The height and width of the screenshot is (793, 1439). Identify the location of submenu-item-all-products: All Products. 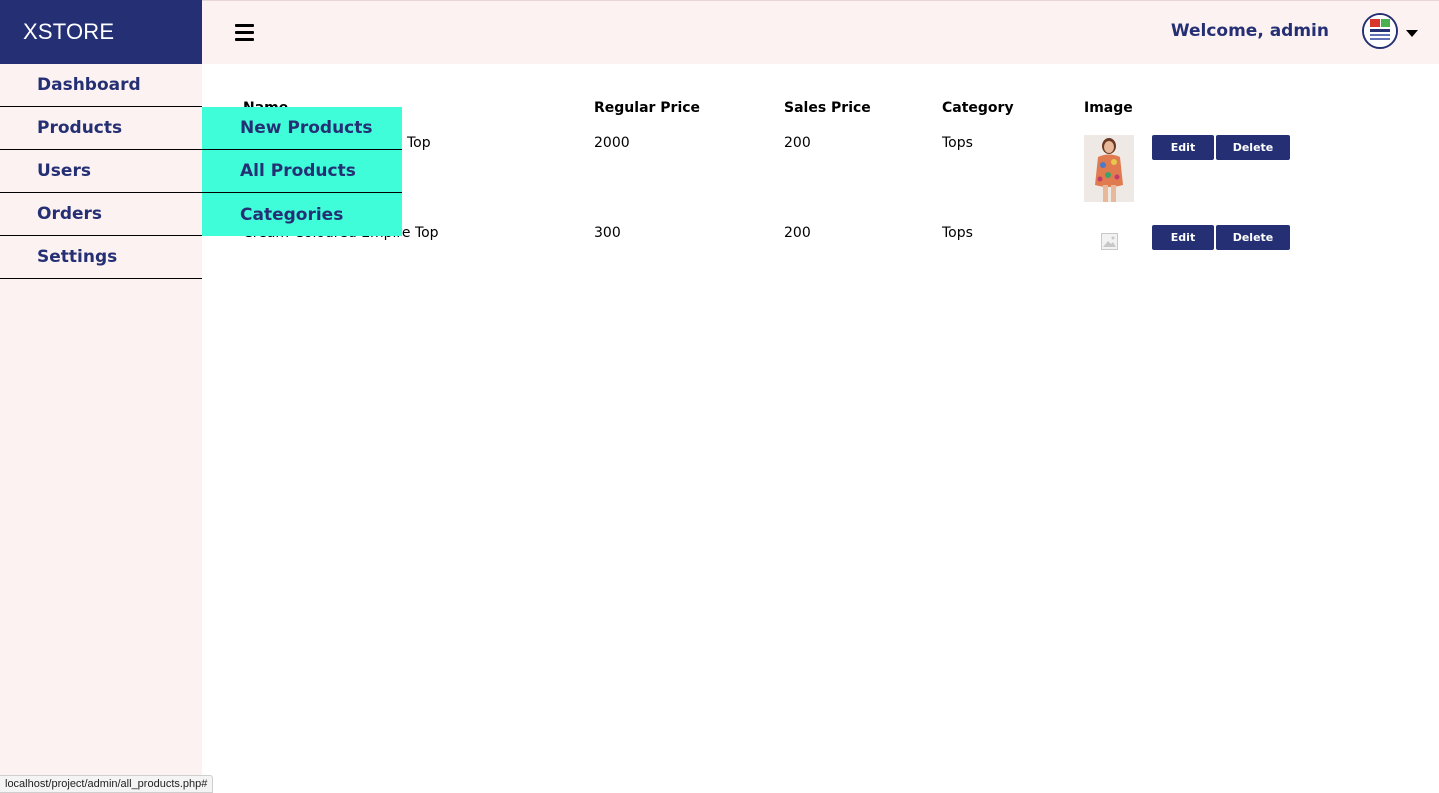
(302, 171).